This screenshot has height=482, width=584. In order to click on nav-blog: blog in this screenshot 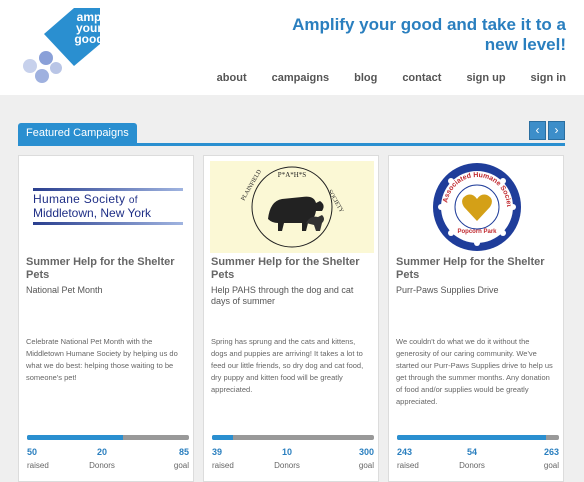, I will do `click(365, 78)`.